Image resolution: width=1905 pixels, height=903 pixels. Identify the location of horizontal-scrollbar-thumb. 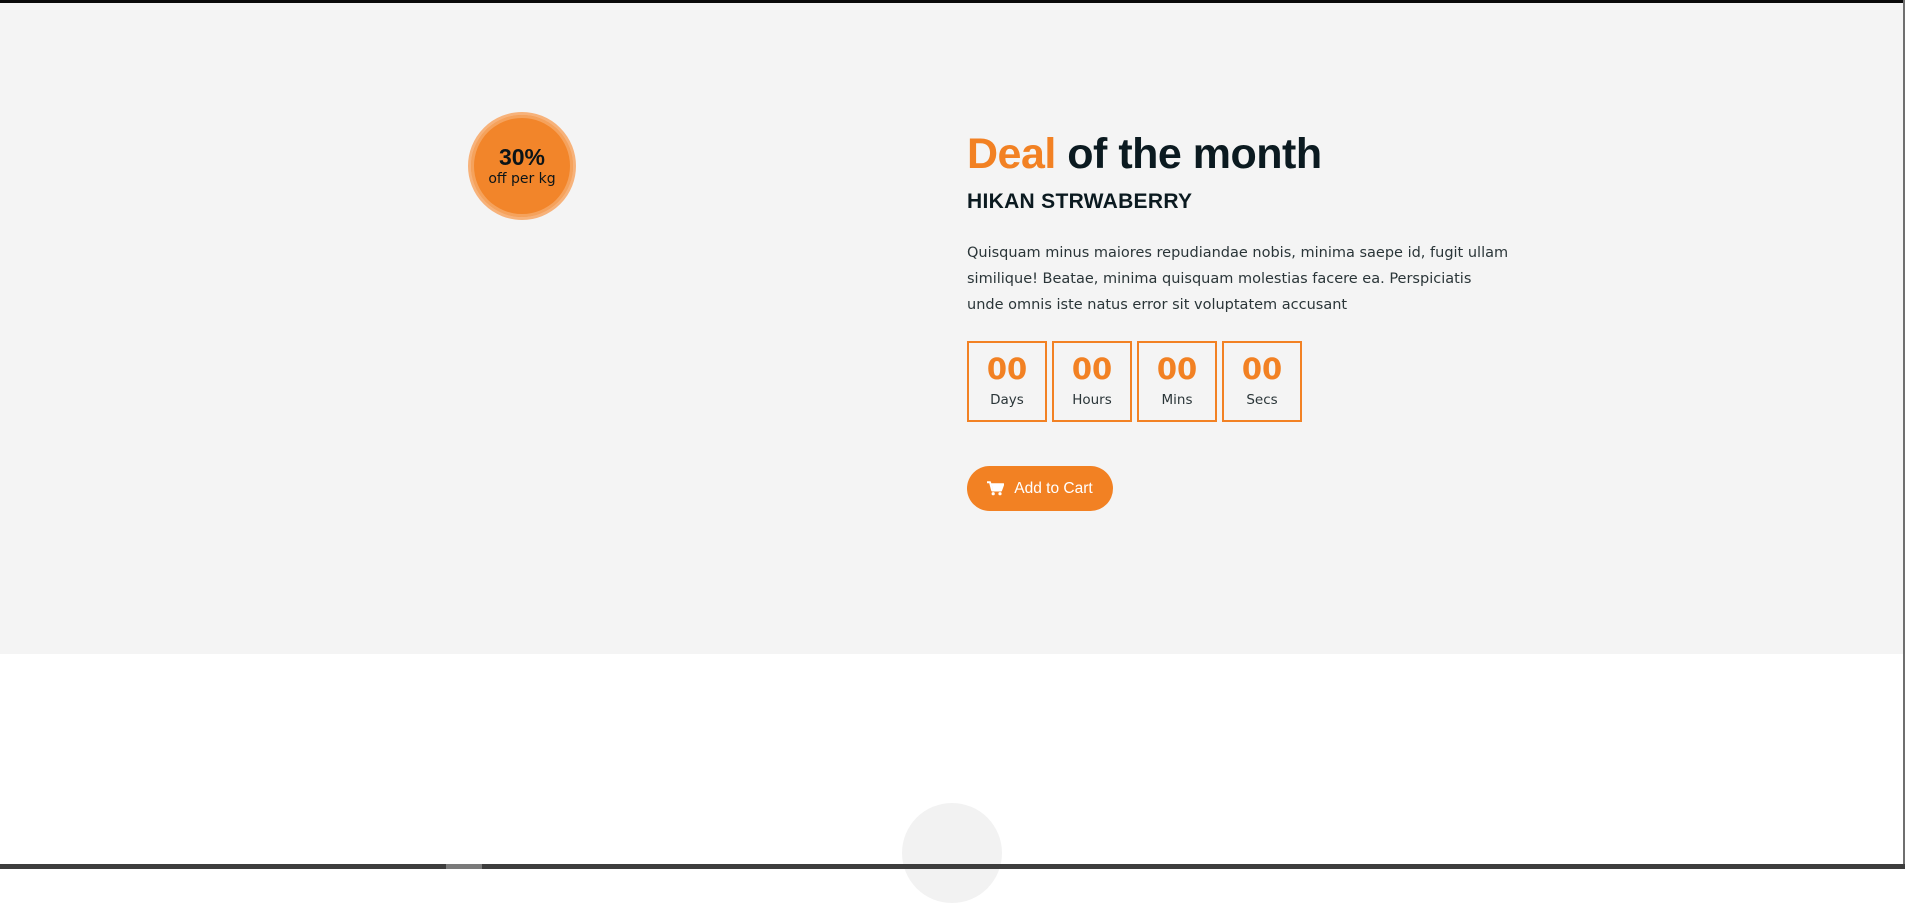
(464, 866).